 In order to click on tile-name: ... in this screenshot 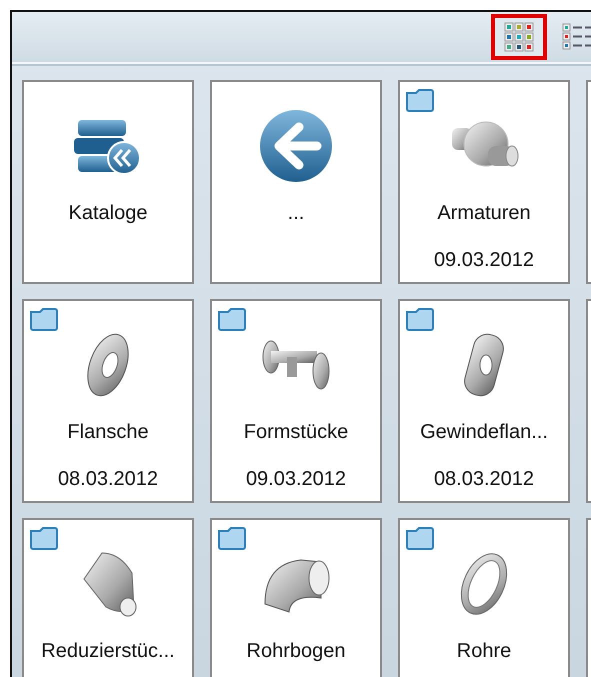, I will do `click(296, 213)`.